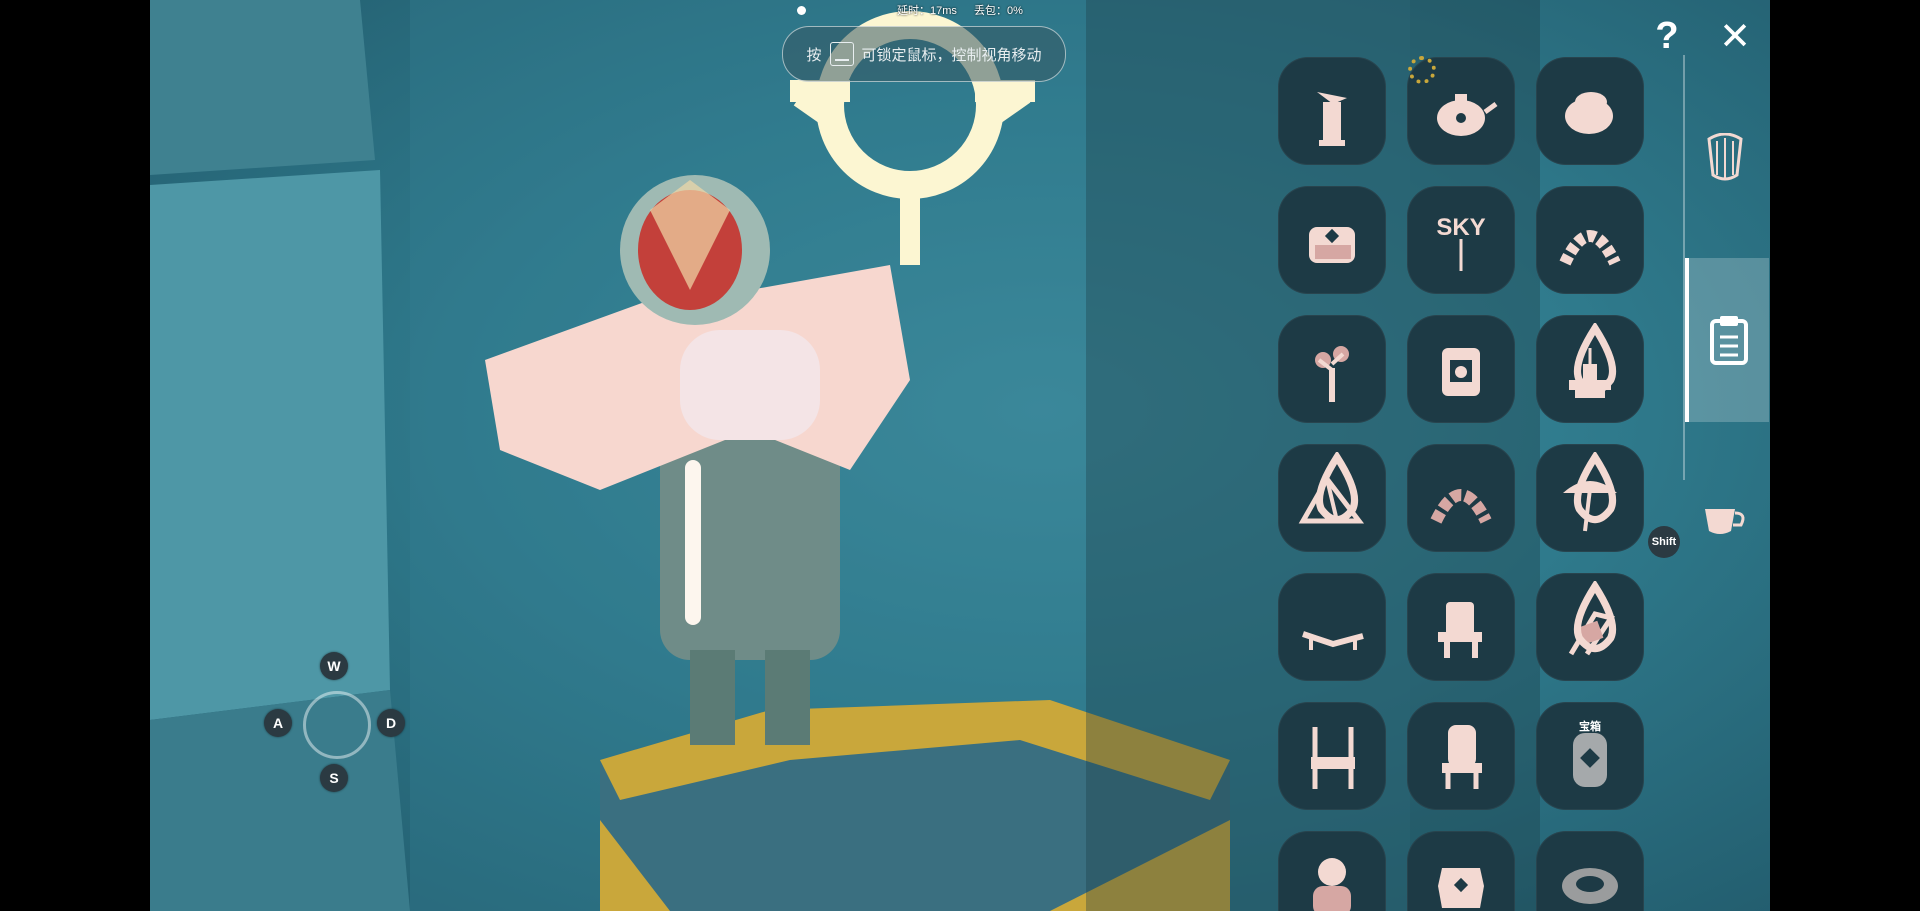 This screenshot has height=911, width=1920. I want to click on key-w: W, so click(334, 666).